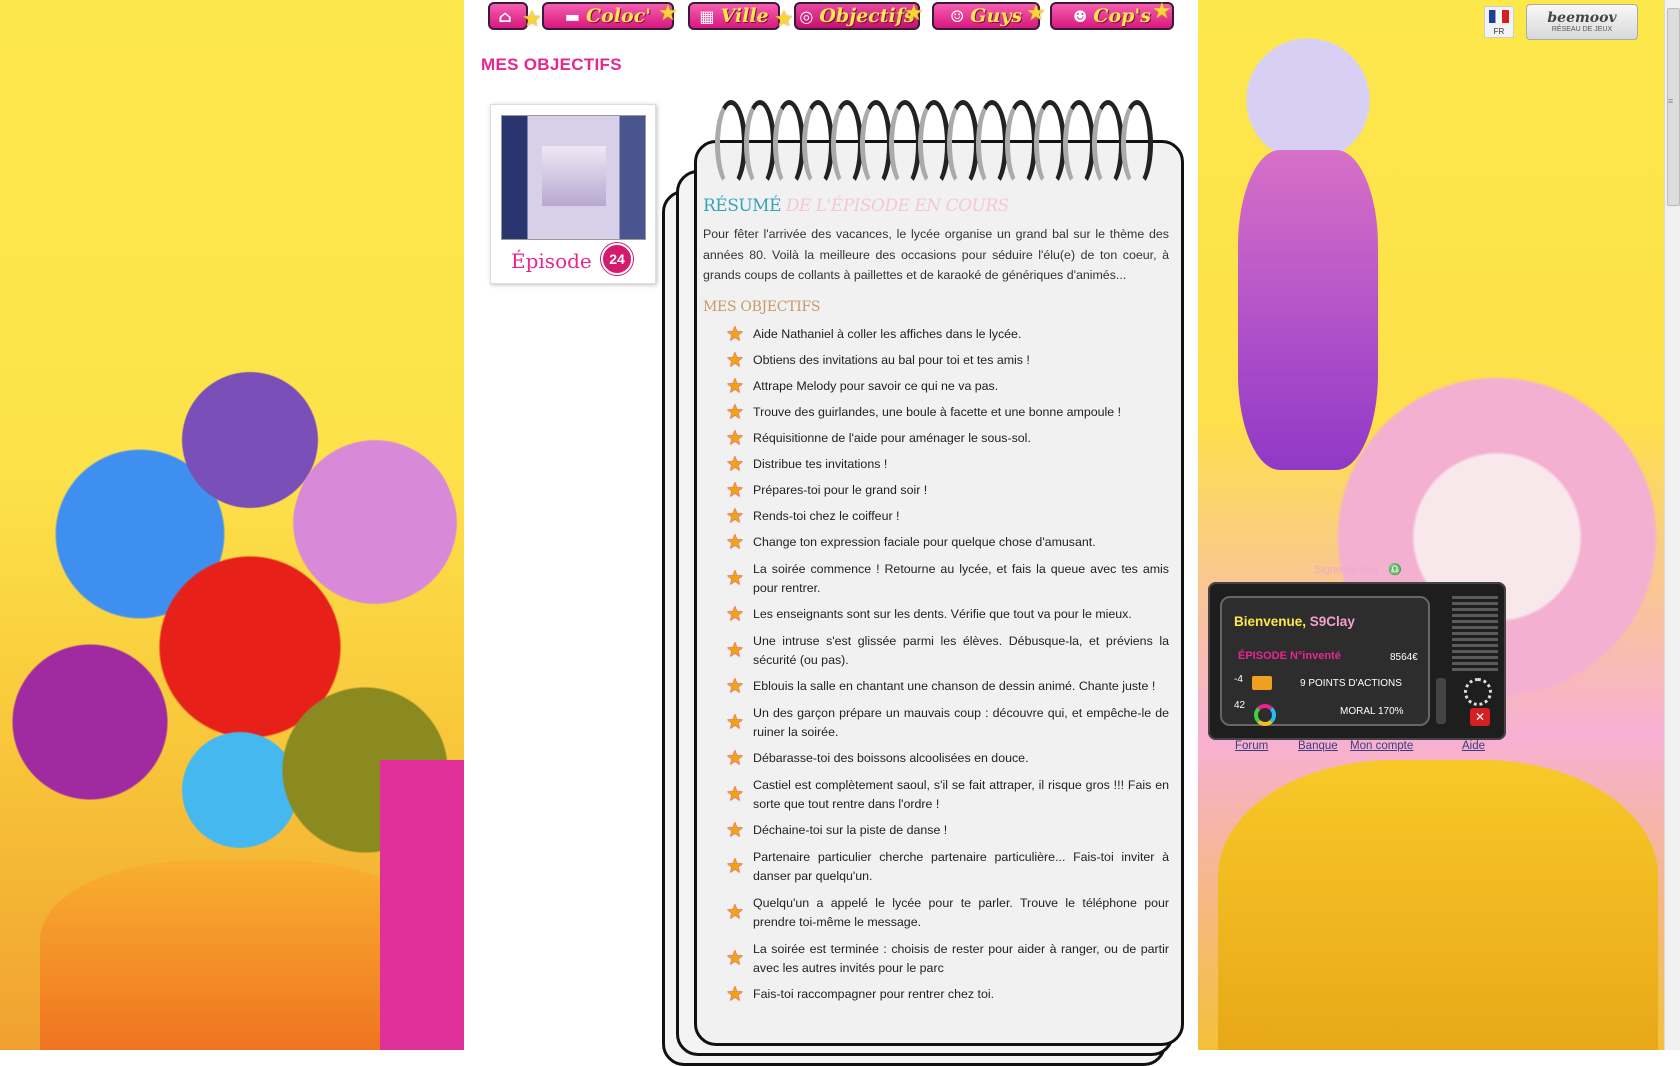 The image size is (1680, 1066). Describe the element at coordinates (1251, 746) in the screenshot. I see `forum-link: Forum` at that location.